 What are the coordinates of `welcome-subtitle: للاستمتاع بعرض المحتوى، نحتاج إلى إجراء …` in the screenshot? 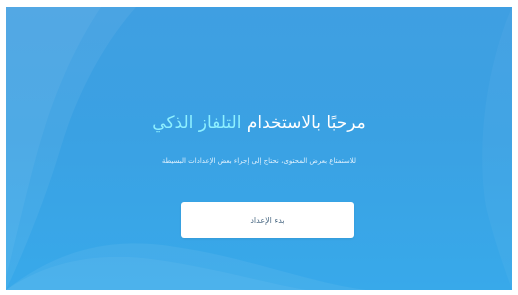 It's located at (259, 161).